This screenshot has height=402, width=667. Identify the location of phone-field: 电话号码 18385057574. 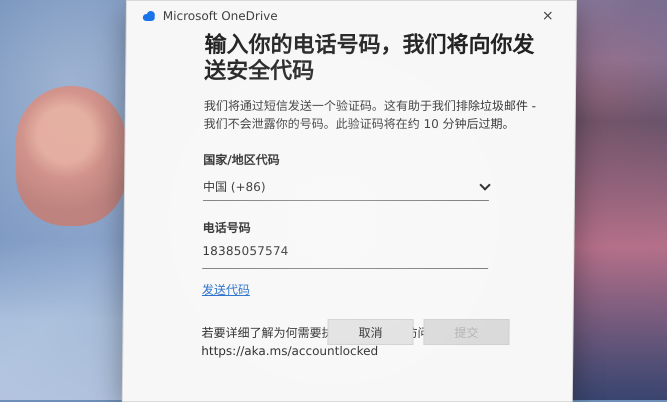
(345, 244).